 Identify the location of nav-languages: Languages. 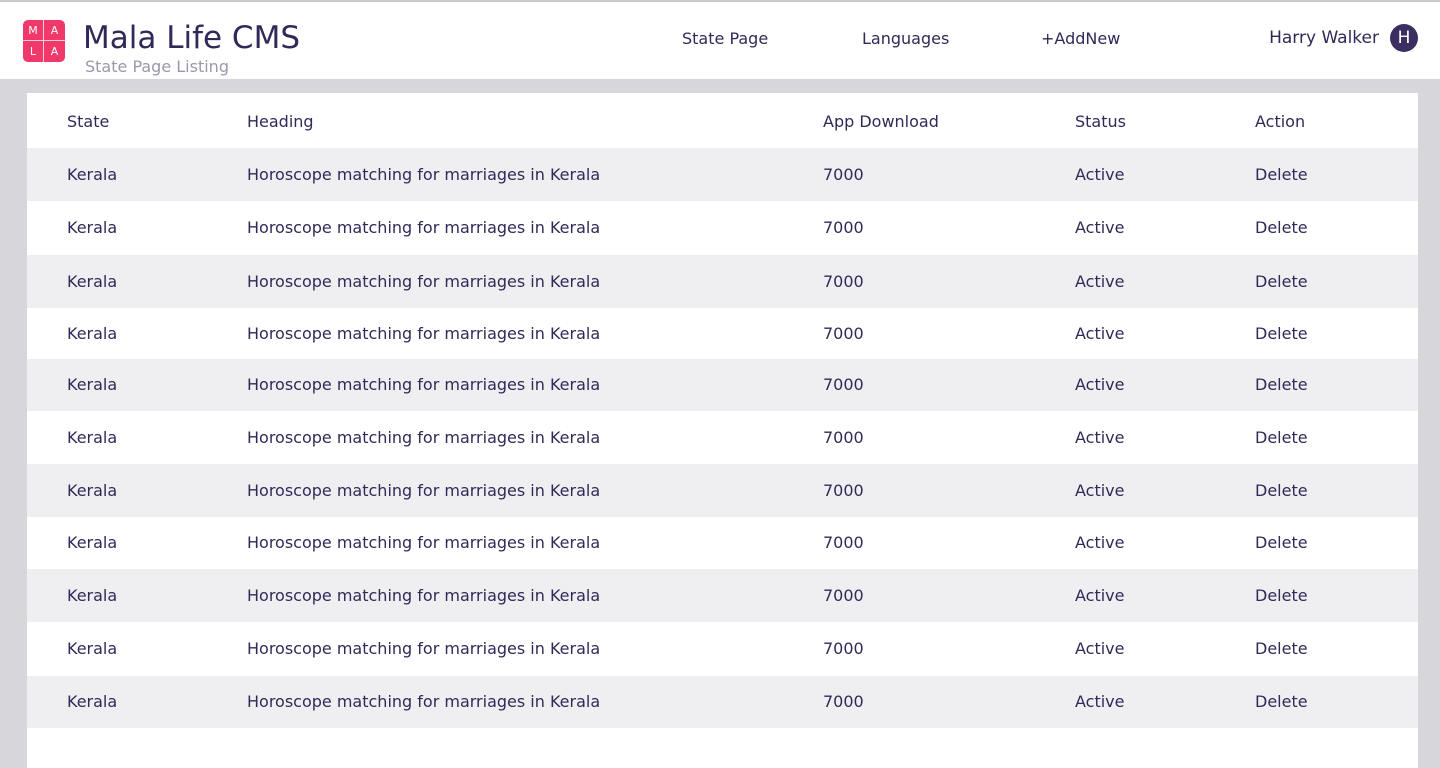
(905, 39).